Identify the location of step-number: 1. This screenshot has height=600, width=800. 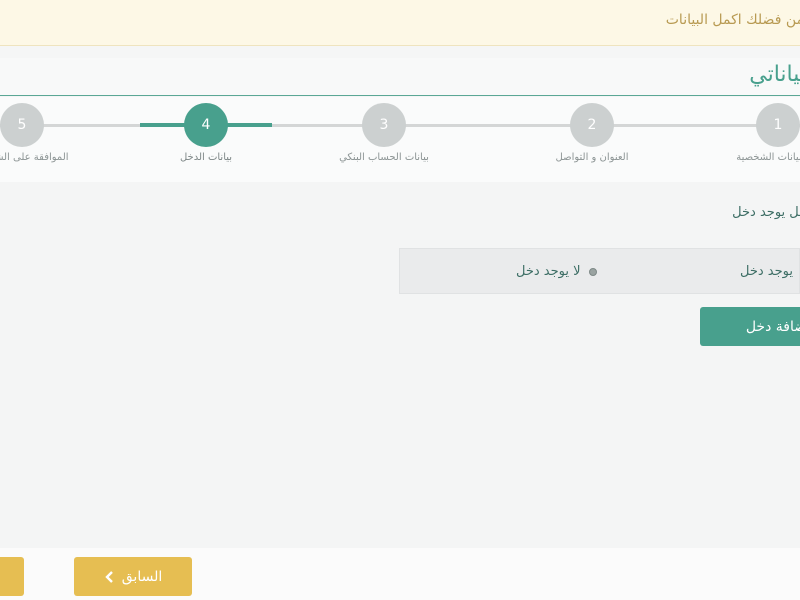
(778, 125).